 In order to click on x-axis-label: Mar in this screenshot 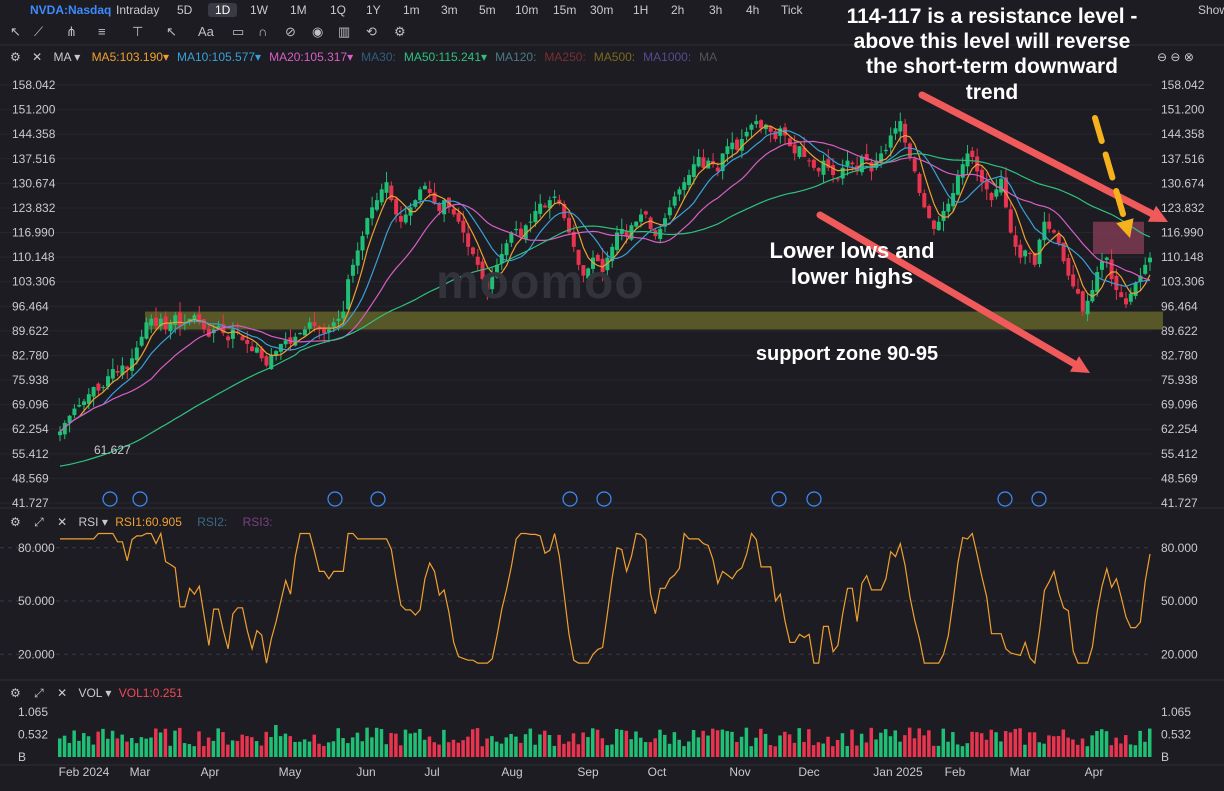, I will do `click(140, 772)`.